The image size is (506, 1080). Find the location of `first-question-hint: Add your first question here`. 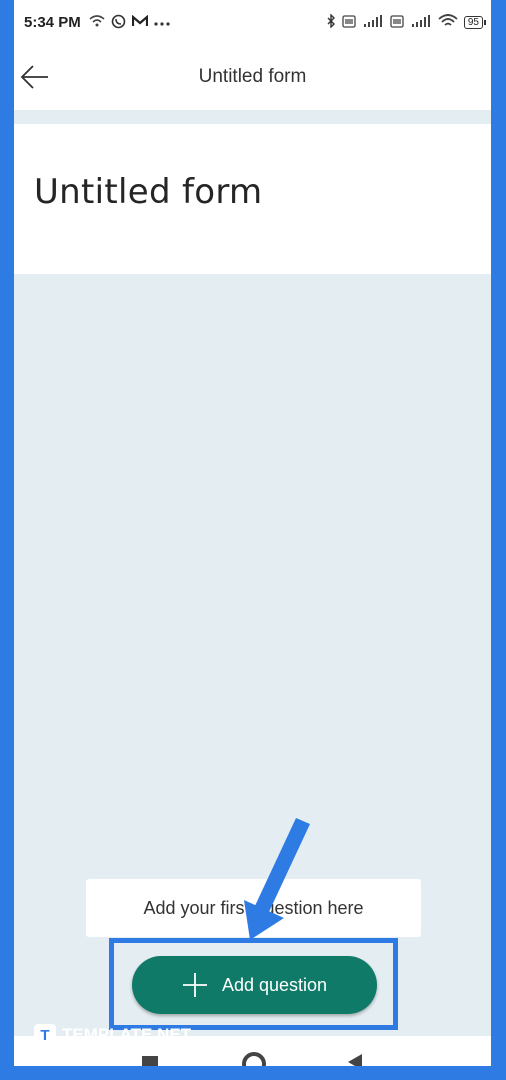

first-question-hint: Add your first question here is located at coordinates (253, 908).